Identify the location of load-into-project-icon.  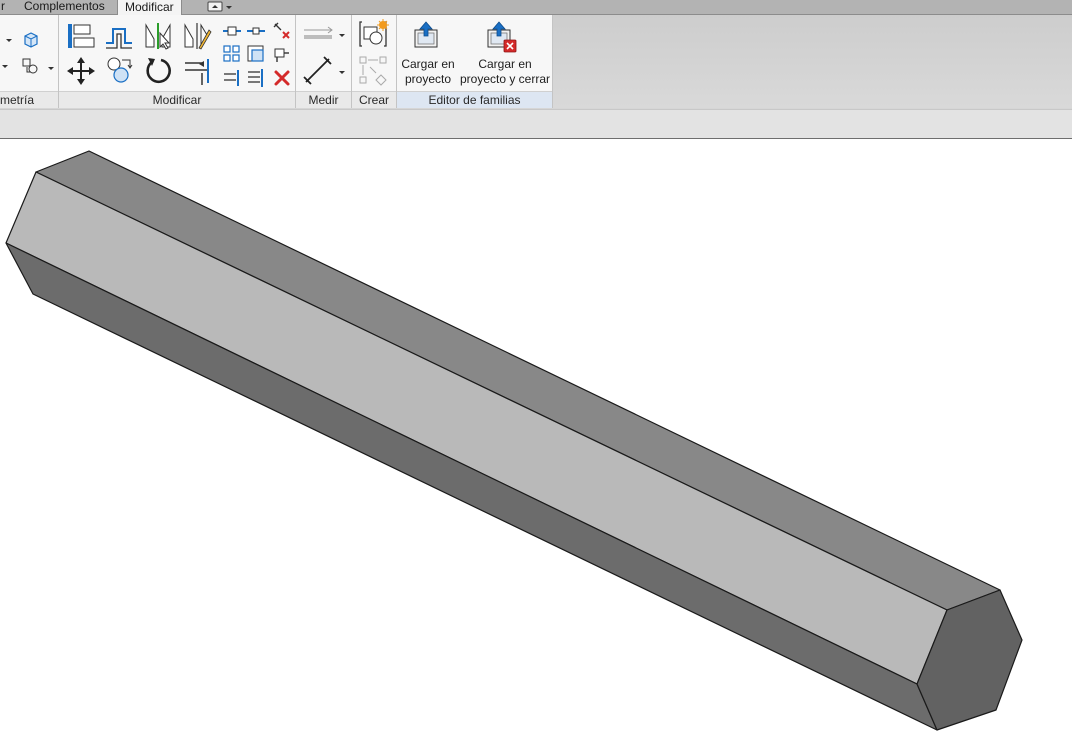
(427, 35).